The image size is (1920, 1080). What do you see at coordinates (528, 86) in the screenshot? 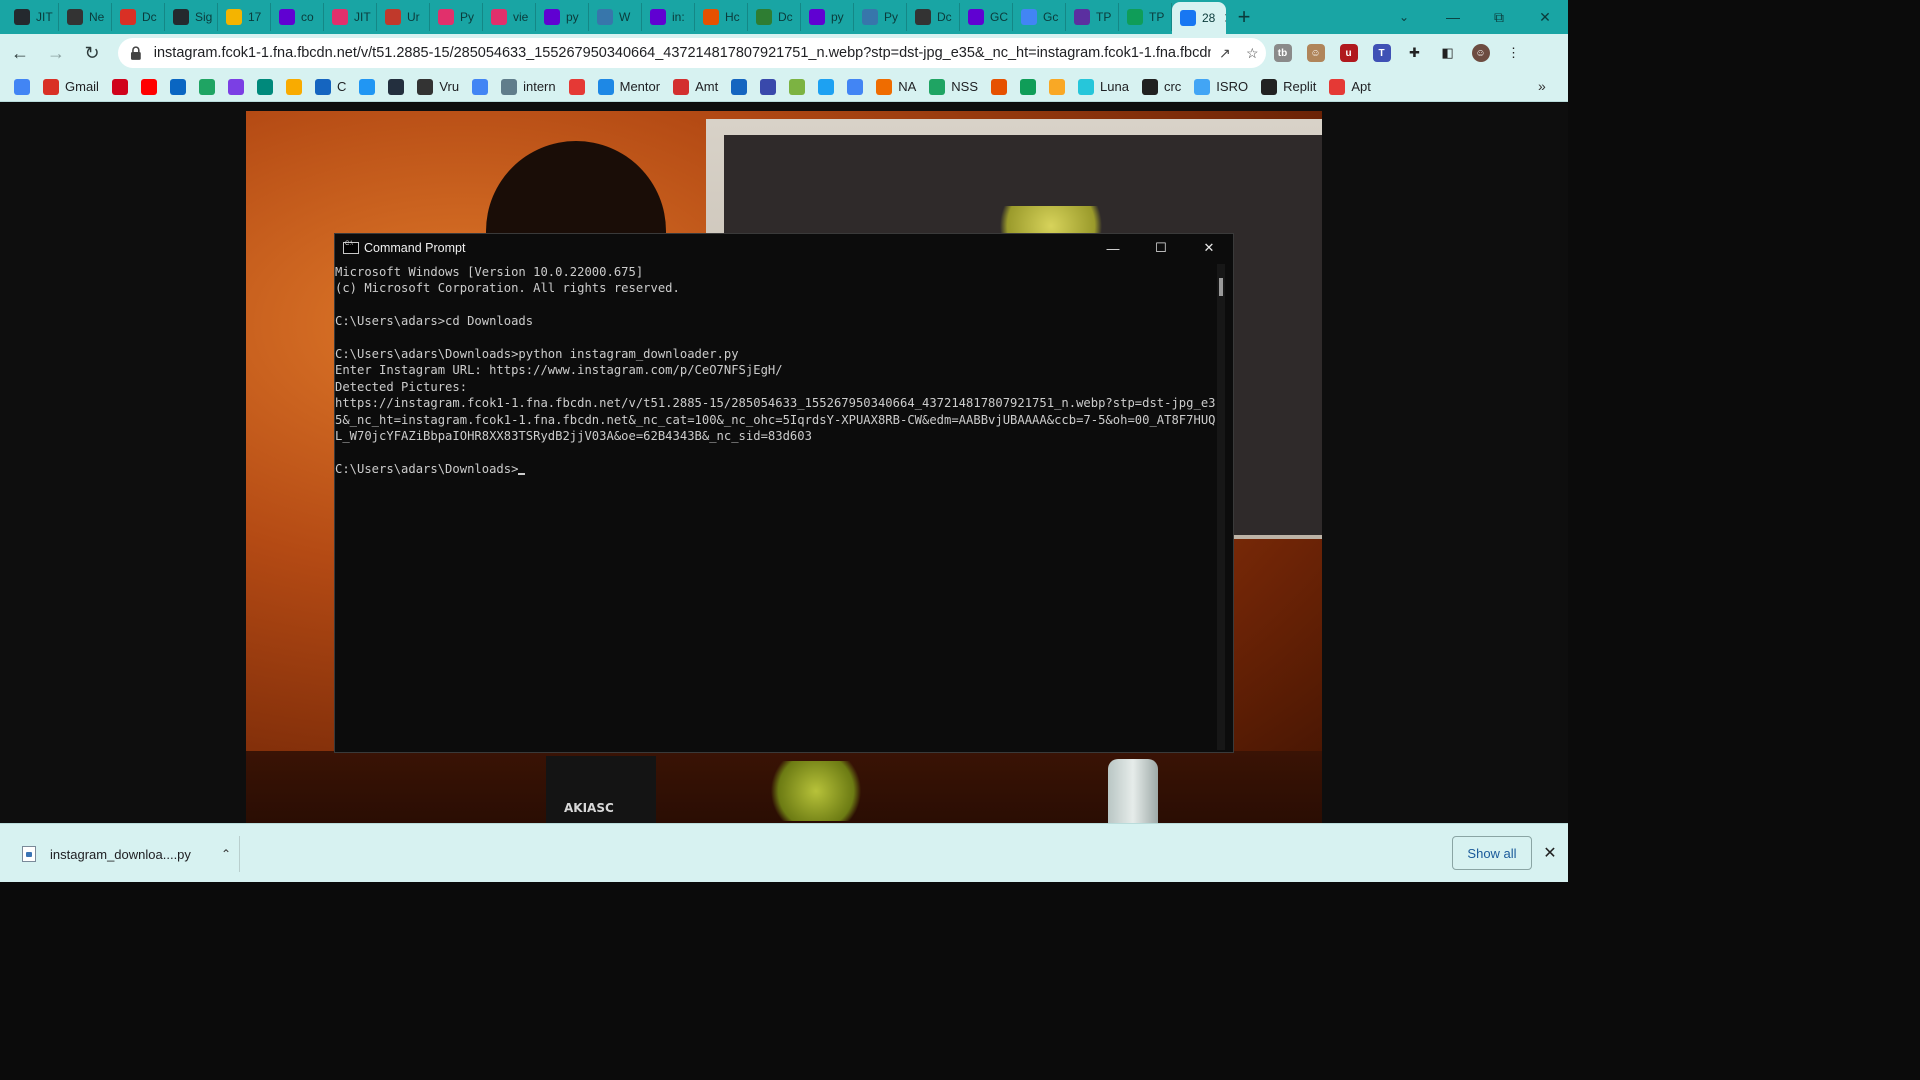
I see `bookmark-14: intern` at bounding box center [528, 86].